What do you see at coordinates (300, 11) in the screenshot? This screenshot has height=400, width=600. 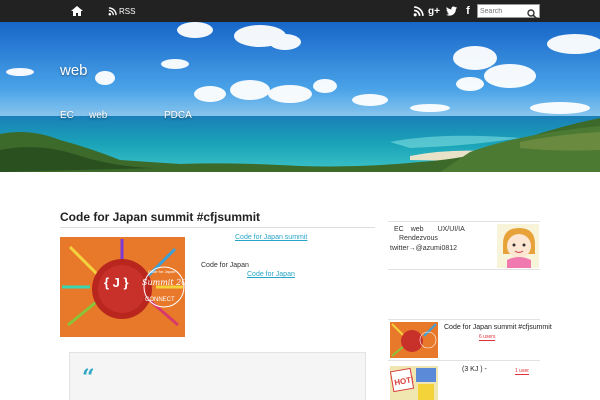 I see `top-navigation-bar: RSS g+ f` at bounding box center [300, 11].